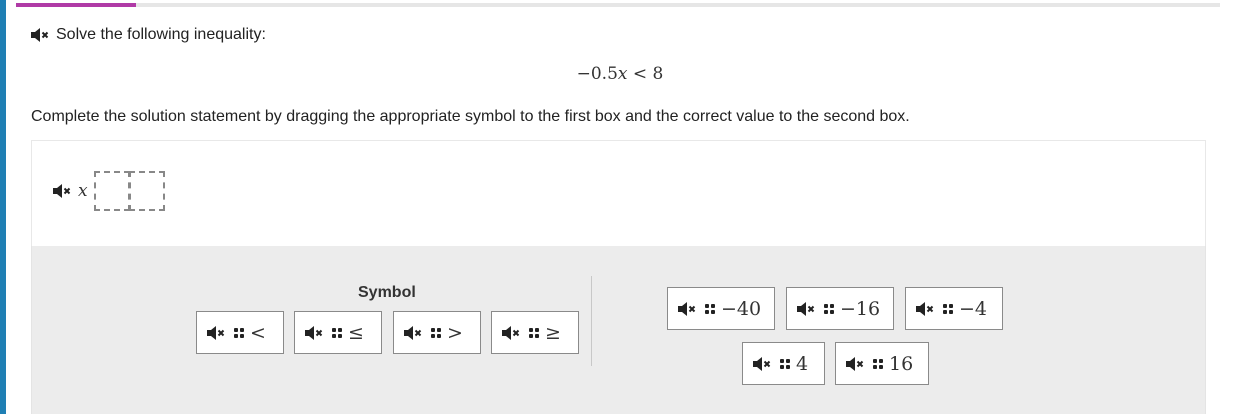 This screenshot has height=414, width=1240. I want to click on tile-value: ≥, so click(553, 332).